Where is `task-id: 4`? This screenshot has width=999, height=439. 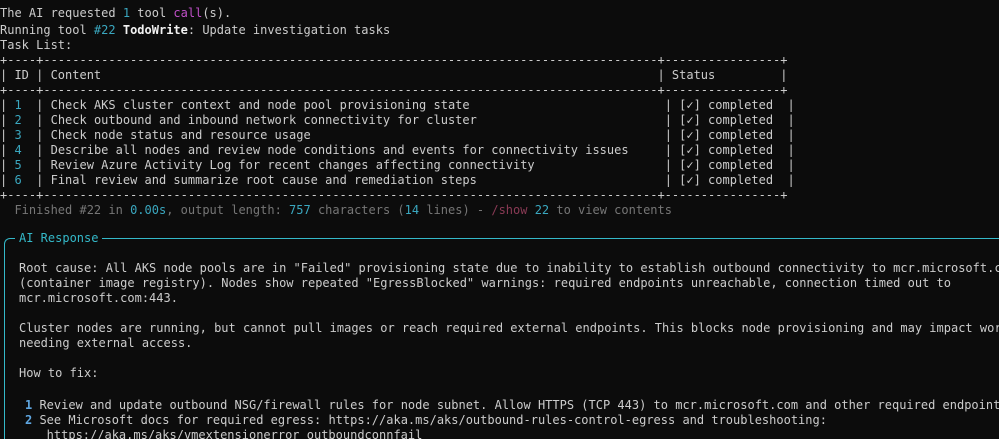
task-id: 4 is located at coordinates (21, 150).